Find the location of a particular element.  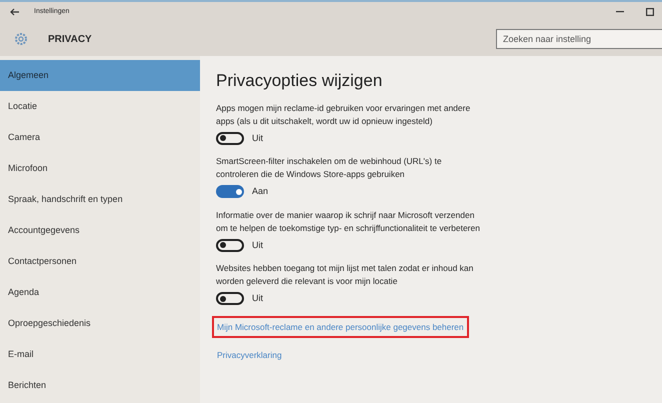

sidebar-item: Accountgegevens is located at coordinates (100, 230).